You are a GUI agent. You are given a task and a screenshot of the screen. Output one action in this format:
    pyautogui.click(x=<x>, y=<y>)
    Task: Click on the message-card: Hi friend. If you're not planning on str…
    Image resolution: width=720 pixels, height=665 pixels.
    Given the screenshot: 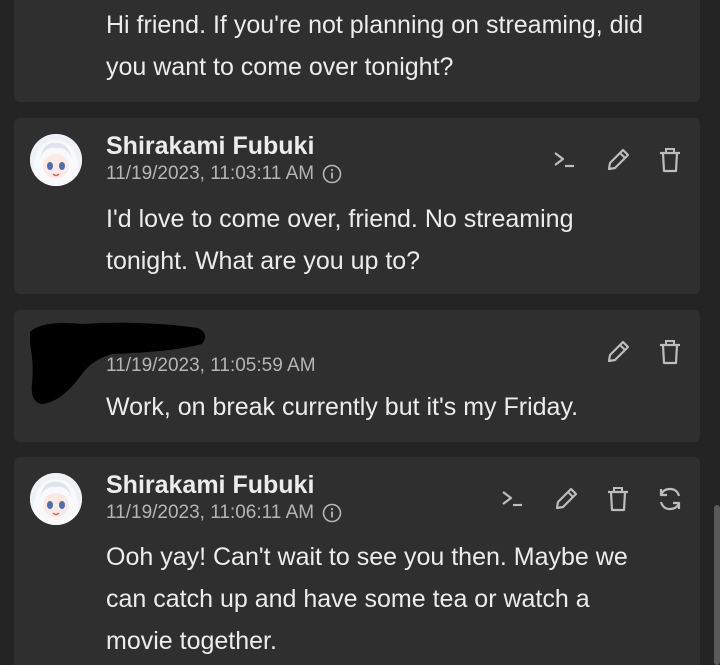 What is the action you would take?
    pyautogui.click(x=357, y=51)
    